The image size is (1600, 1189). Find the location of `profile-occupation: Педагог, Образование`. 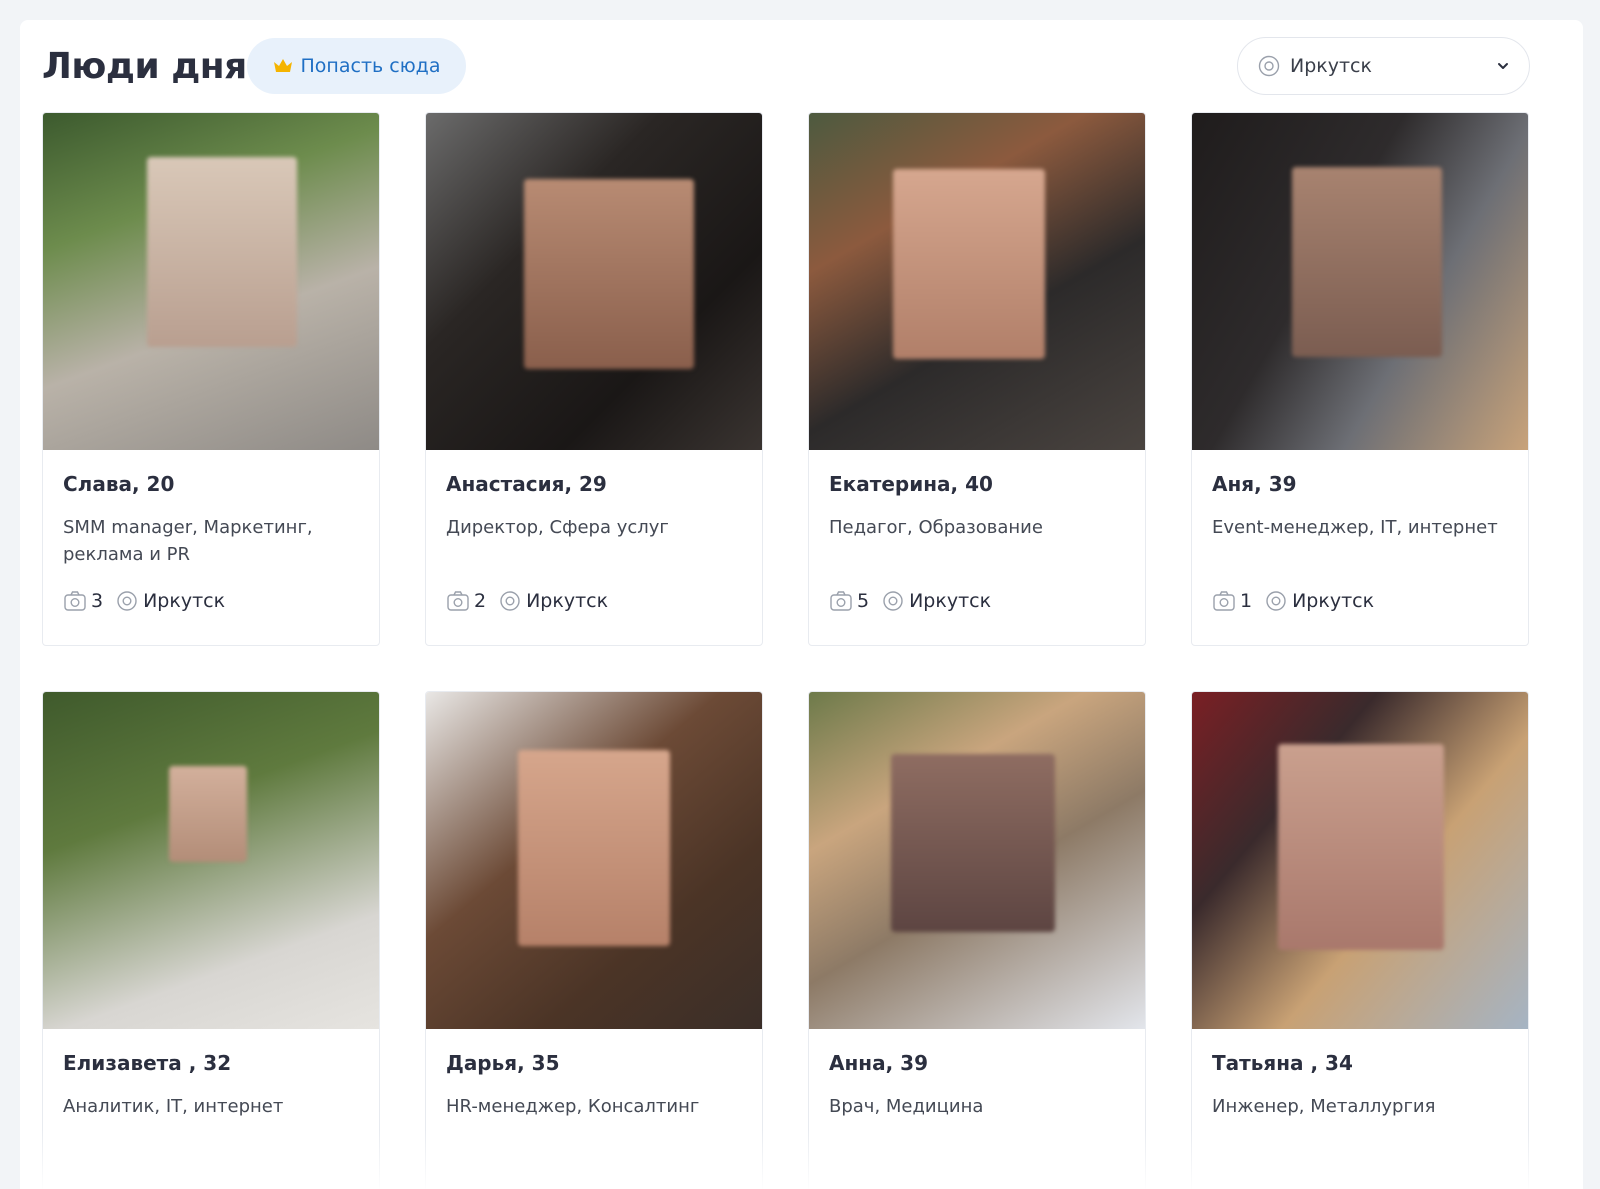

profile-occupation: Педагог, Образование is located at coordinates (936, 527).